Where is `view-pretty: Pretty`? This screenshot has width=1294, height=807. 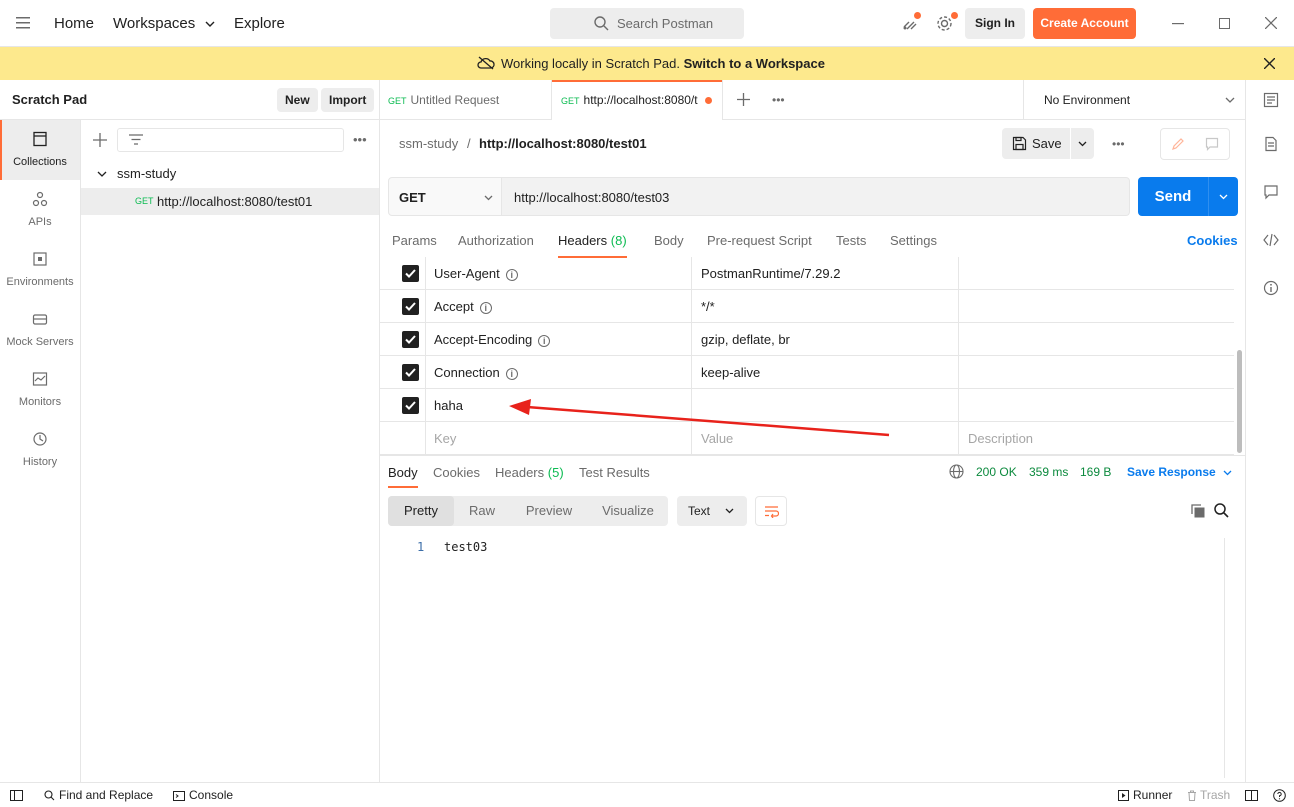
view-pretty: Pretty is located at coordinates (421, 511).